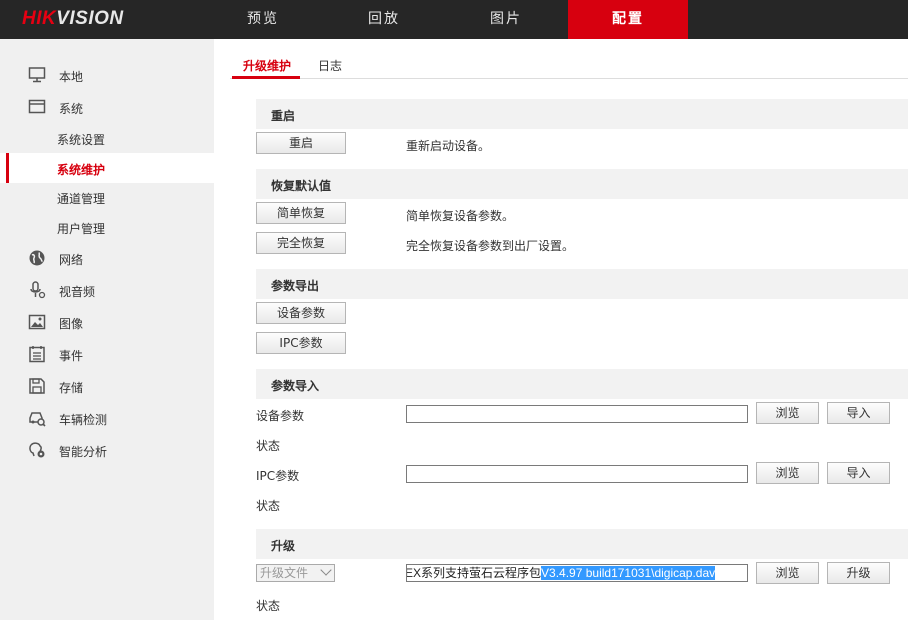 The image size is (908, 620). What do you see at coordinates (107, 168) in the screenshot?
I see `sidebar-item-system-maintenance: 系统维护` at bounding box center [107, 168].